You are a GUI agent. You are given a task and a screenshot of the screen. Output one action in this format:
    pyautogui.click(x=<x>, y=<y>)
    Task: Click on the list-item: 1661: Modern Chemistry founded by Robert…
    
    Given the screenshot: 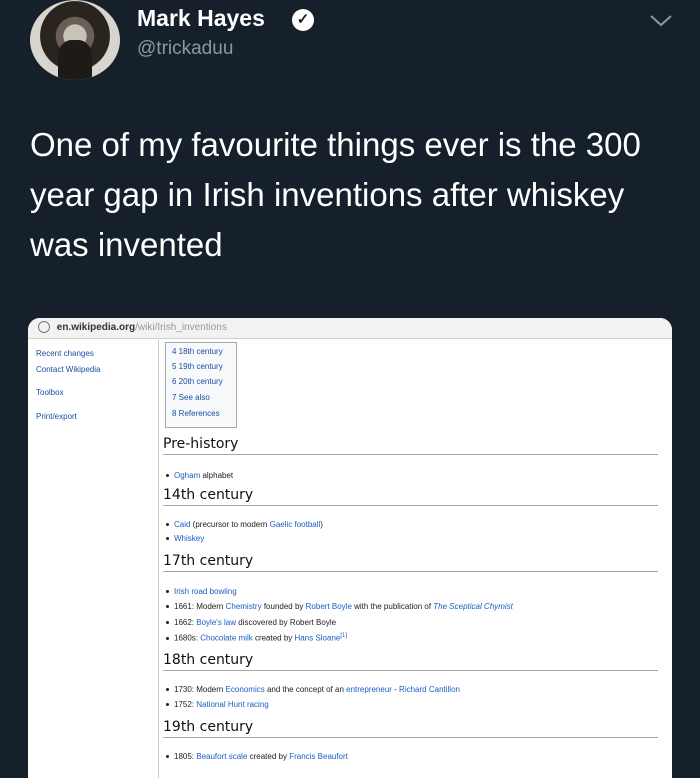 What is the action you would take?
    pyautogui.click(x=339, y=606)
    